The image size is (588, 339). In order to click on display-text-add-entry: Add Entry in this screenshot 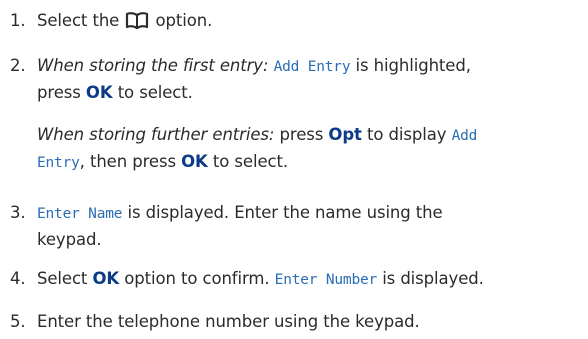, I will do `click(312, 67)`.